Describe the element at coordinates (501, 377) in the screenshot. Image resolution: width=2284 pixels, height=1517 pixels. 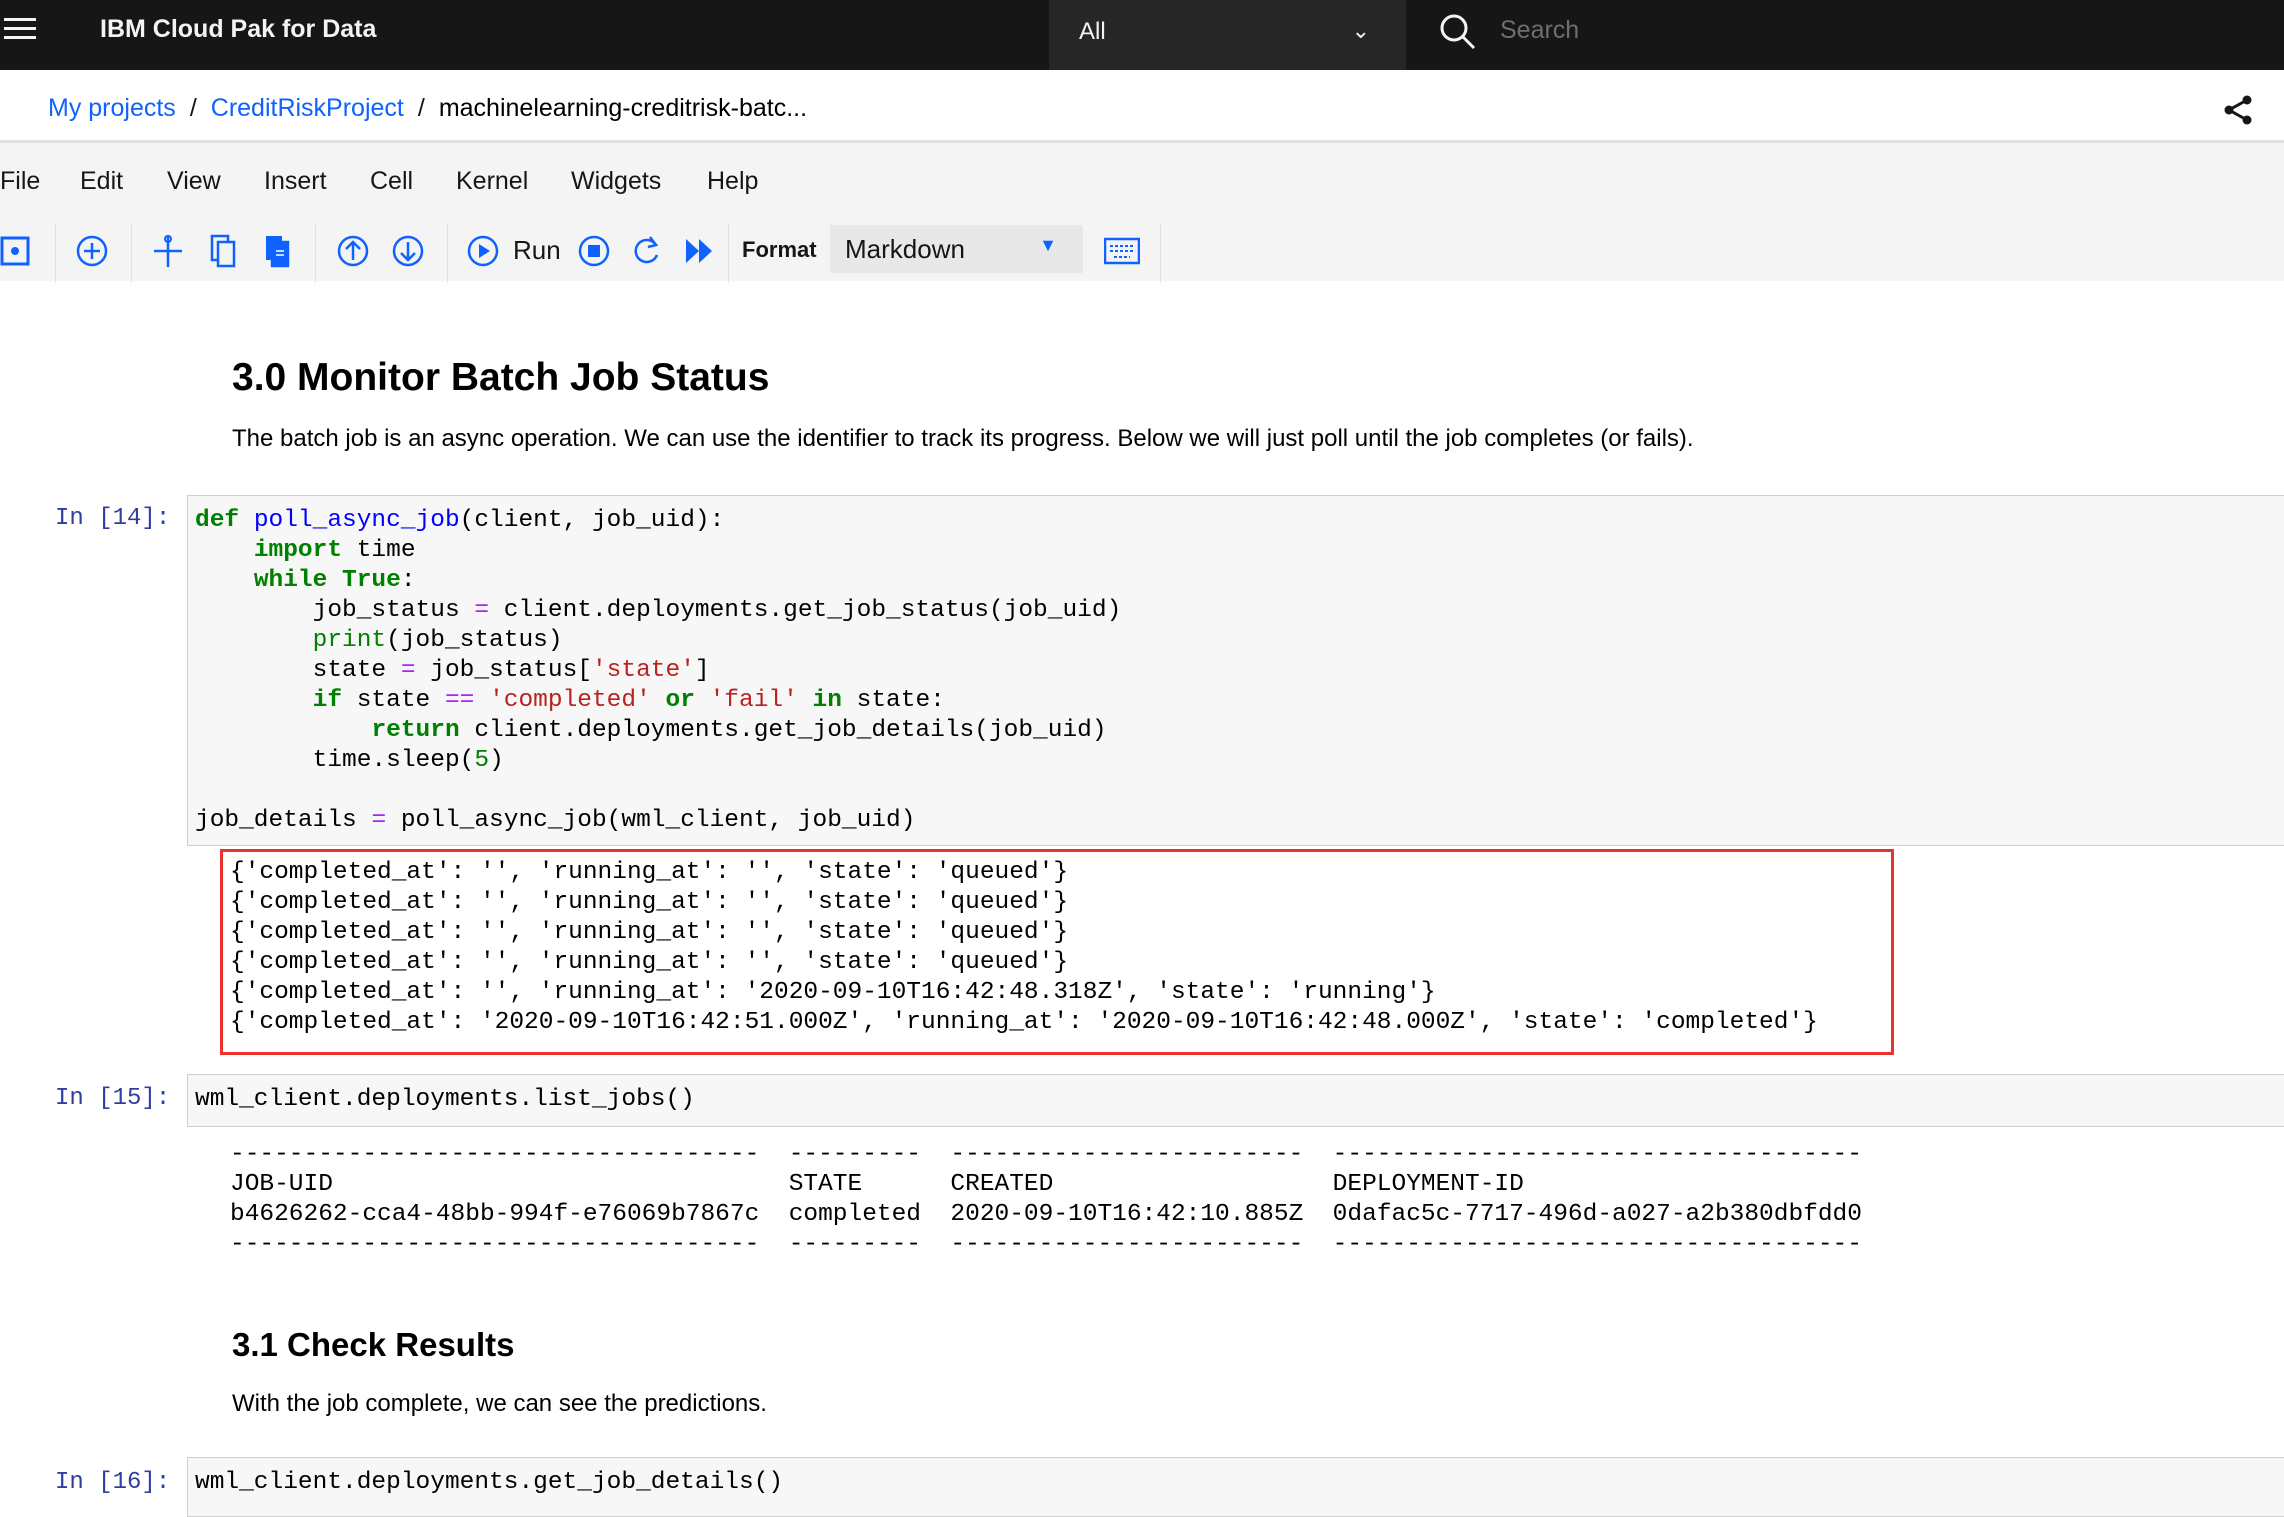
I see `section-heading: 3.0 Monitor Batch Job Status` at that location.